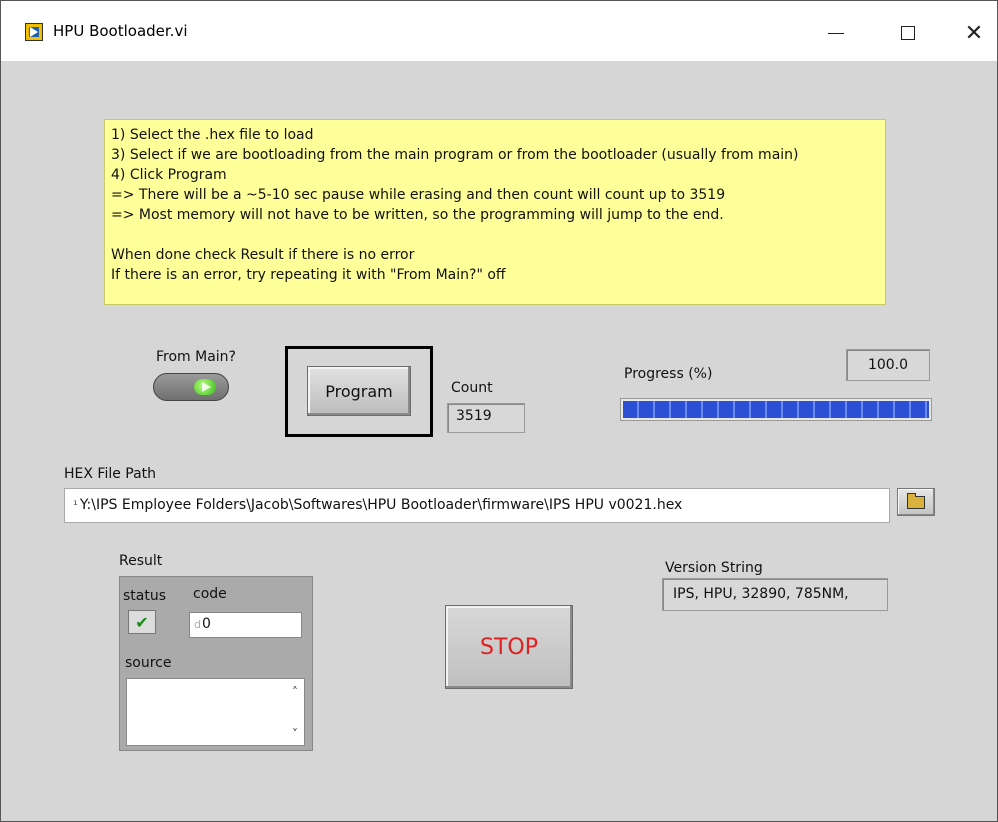 This screenshot has height=822, width=998. I want to click on progress-bar, so click(776, 409).